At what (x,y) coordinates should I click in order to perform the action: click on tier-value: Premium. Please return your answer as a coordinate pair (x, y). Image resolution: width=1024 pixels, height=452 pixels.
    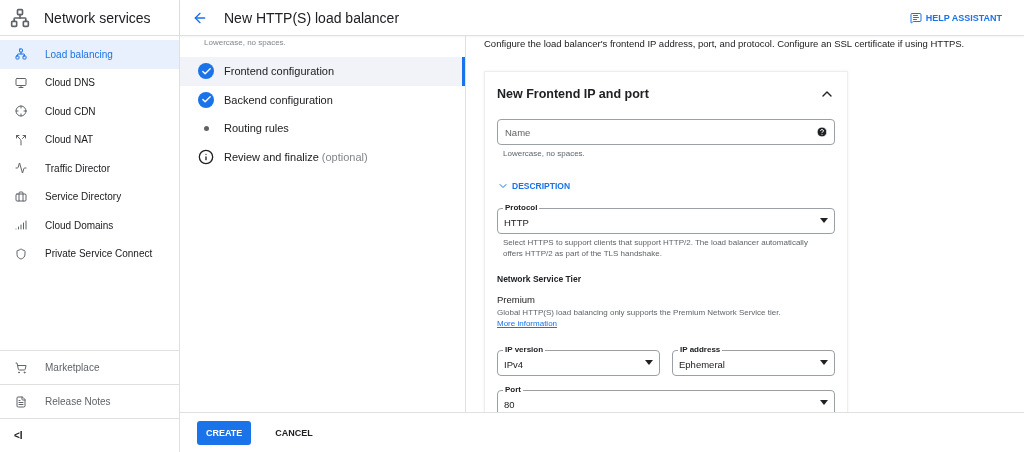
    Looking at the image, I should click on (516, 299).